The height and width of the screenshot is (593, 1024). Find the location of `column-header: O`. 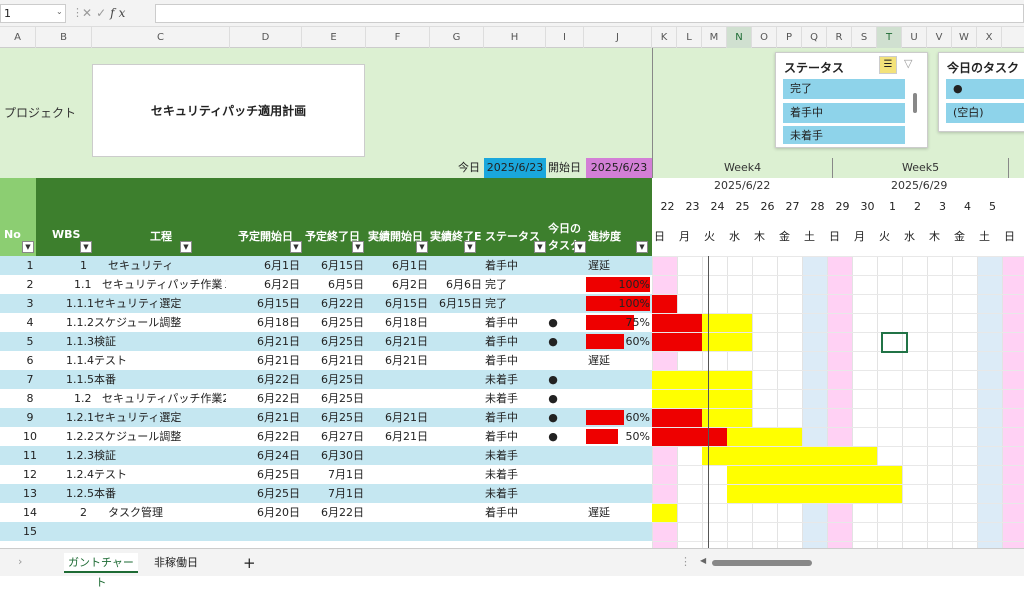

column-header: O is located at coordinates (764, 37).